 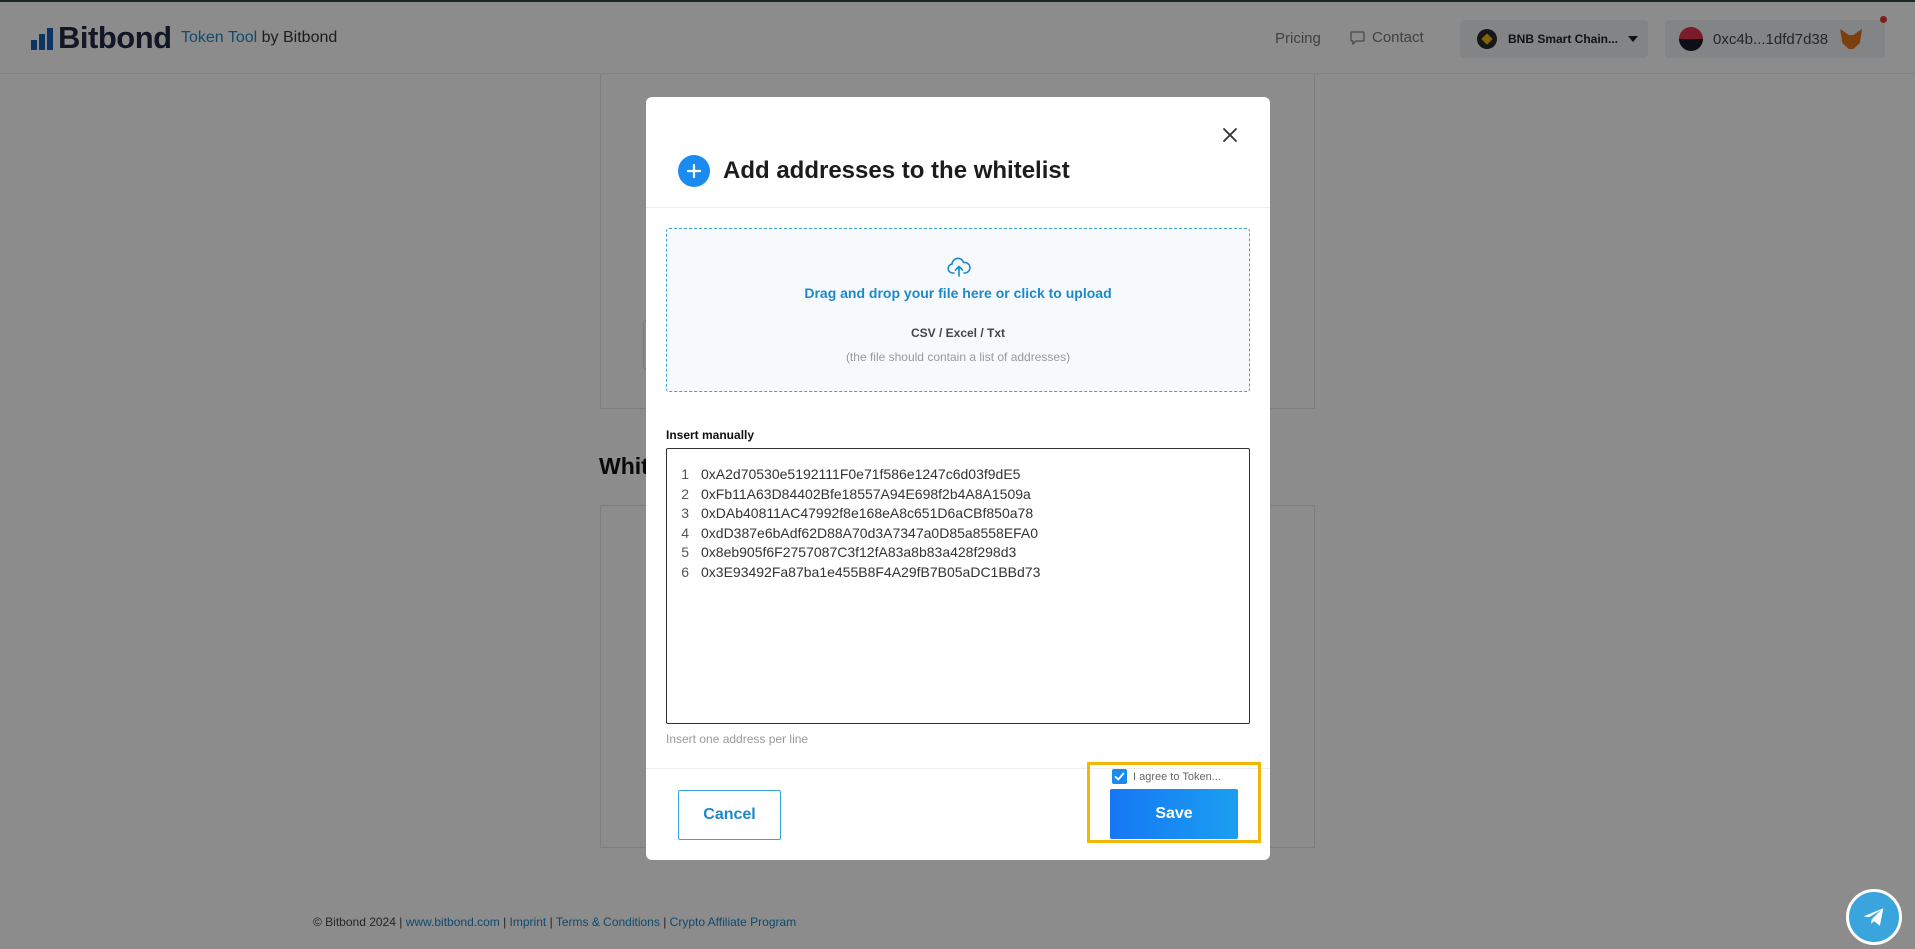 What do you see at coordinates (710, 435) in the screenshot?
I see `insert-manually-label: Insert manually` at bounding box center [710, 435].